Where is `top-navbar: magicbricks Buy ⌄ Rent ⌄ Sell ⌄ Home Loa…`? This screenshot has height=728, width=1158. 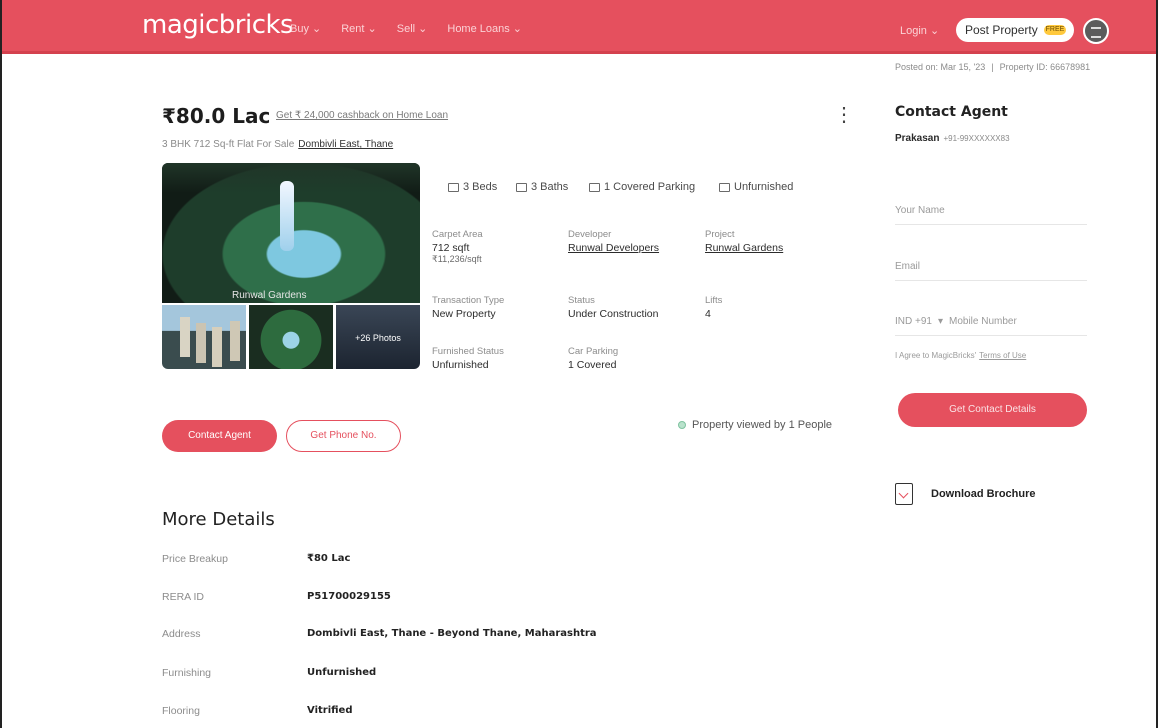
top-navbar: magicbricks Buy ⌄ Rent ⌄ Sell ⌄ Home Loa… is located at coordinates (579, 27).